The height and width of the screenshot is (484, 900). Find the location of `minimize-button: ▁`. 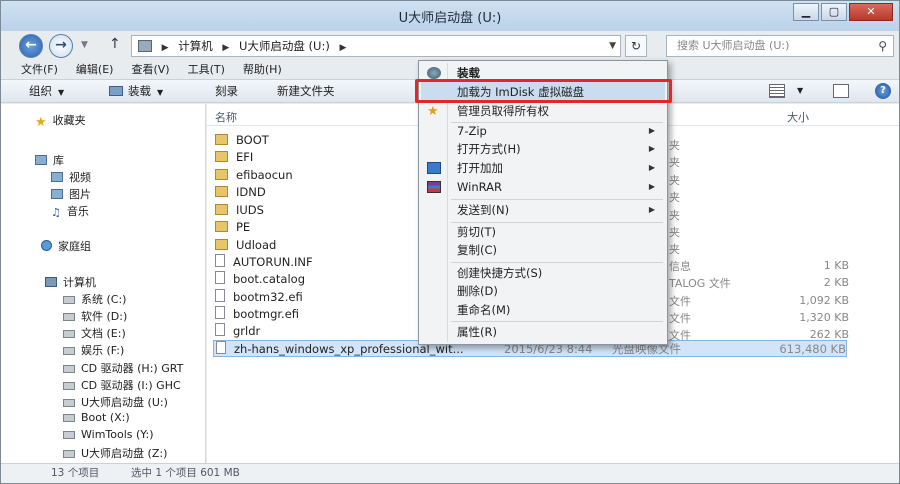

minimize-button: ▁ is located at coordinates (806, 12).